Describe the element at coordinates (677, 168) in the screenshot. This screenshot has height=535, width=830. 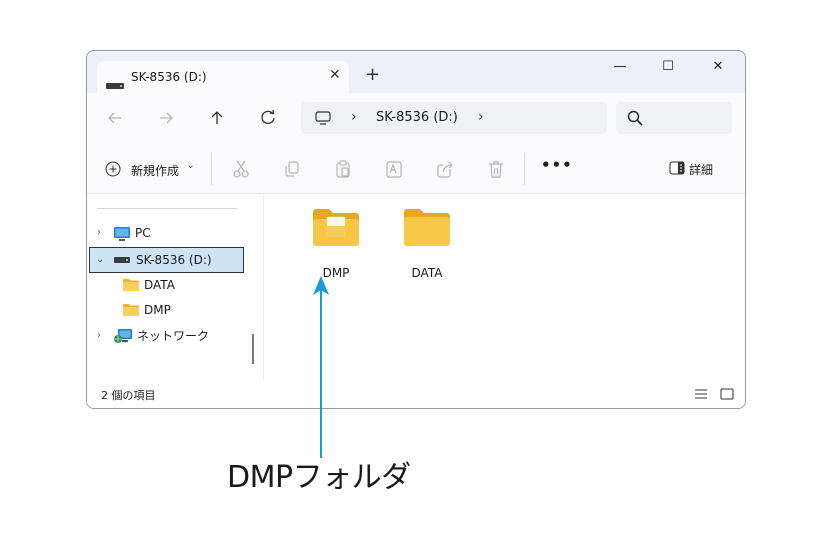
I see `details-pane-icon` at that location.